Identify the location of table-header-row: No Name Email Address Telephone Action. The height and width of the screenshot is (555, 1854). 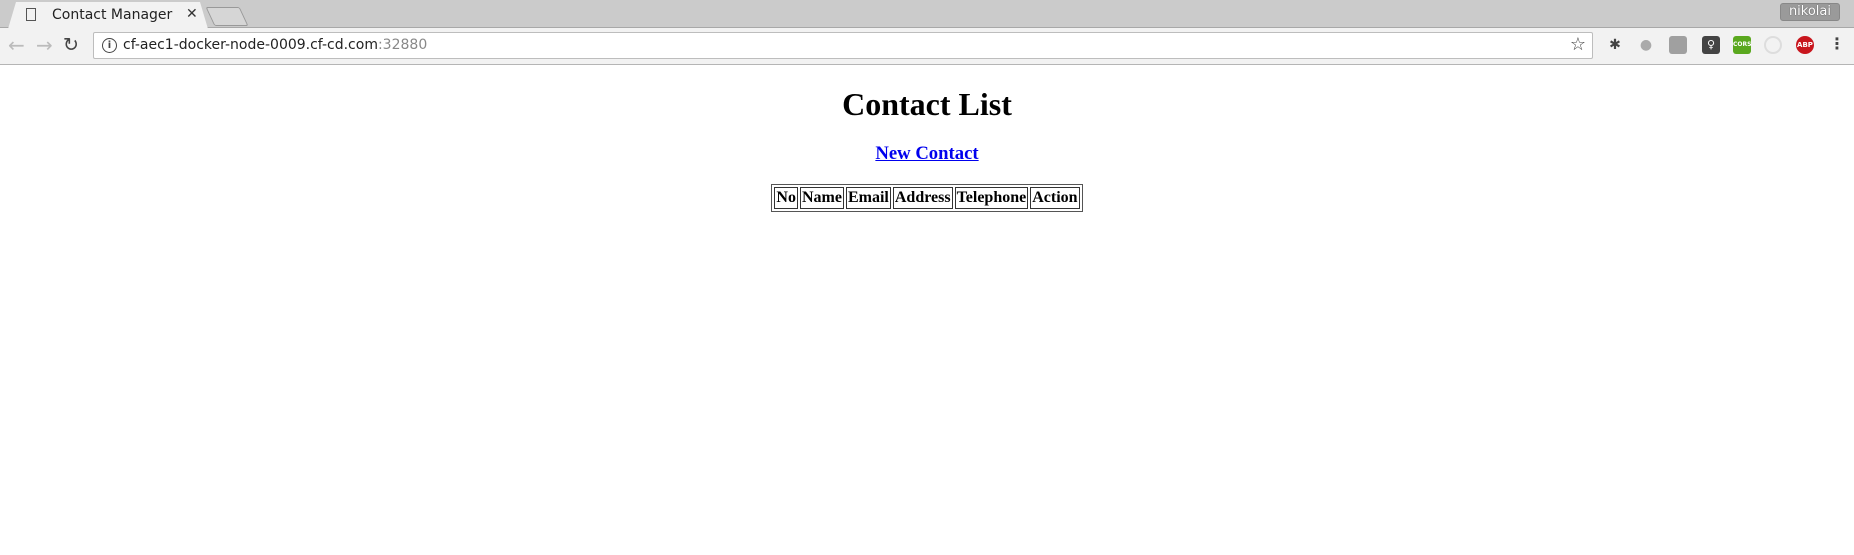
(927, 198).